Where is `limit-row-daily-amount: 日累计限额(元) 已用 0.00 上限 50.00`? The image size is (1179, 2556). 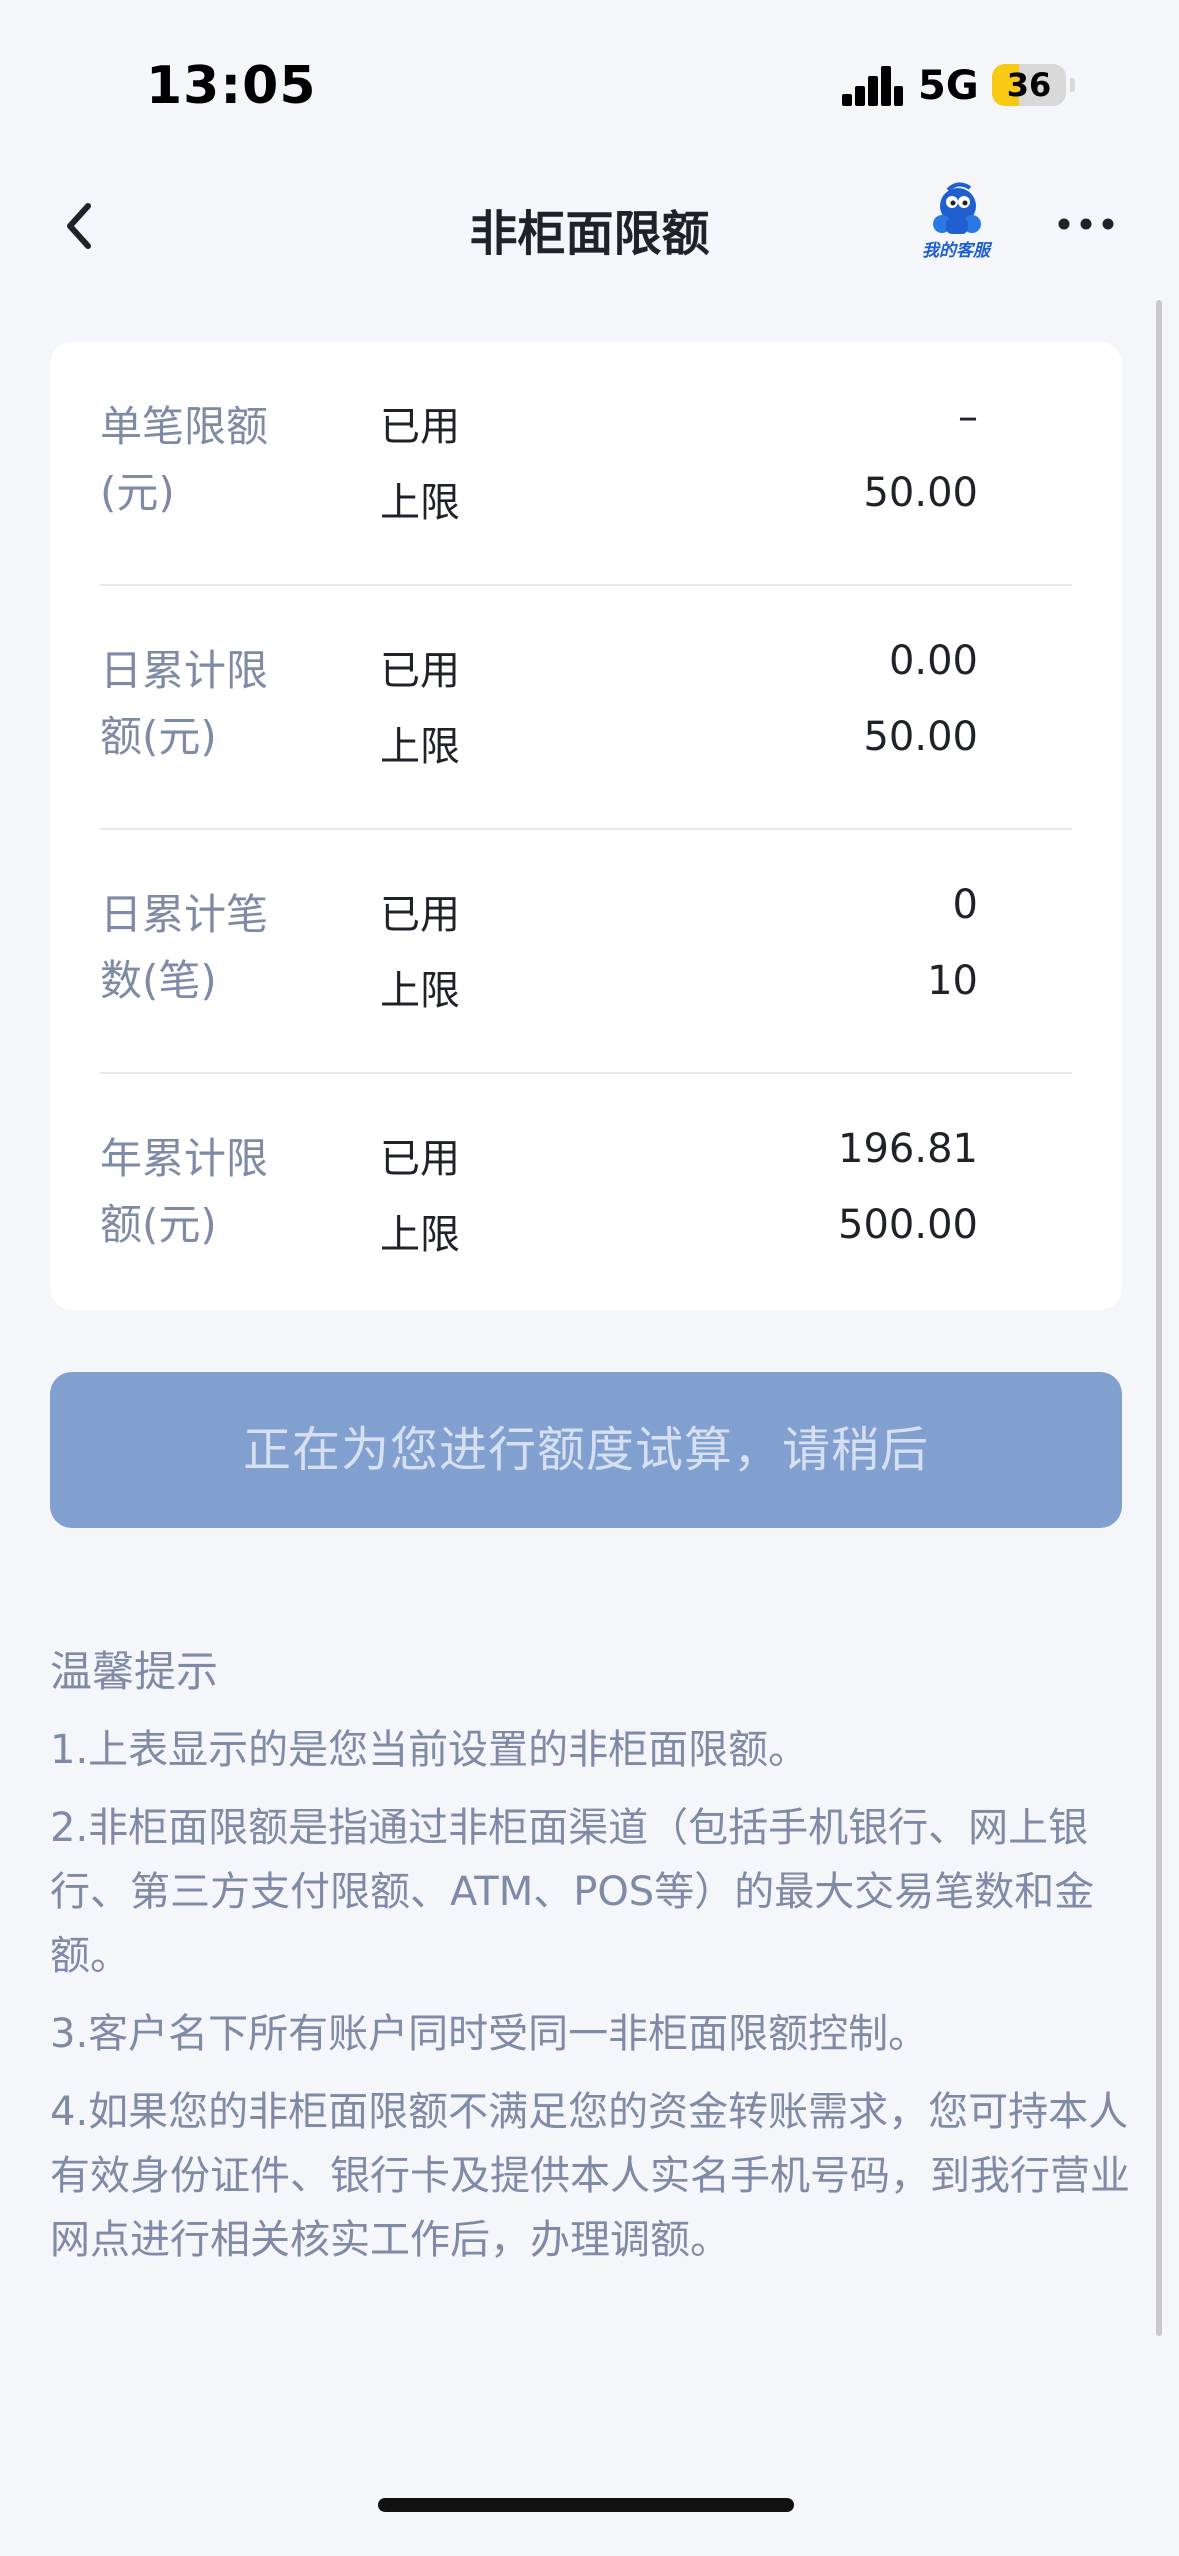 limit-row-daily-amount: 日累计限额(元) 已用 0.00 上限 50.00 is located at coordinates (586, 708).